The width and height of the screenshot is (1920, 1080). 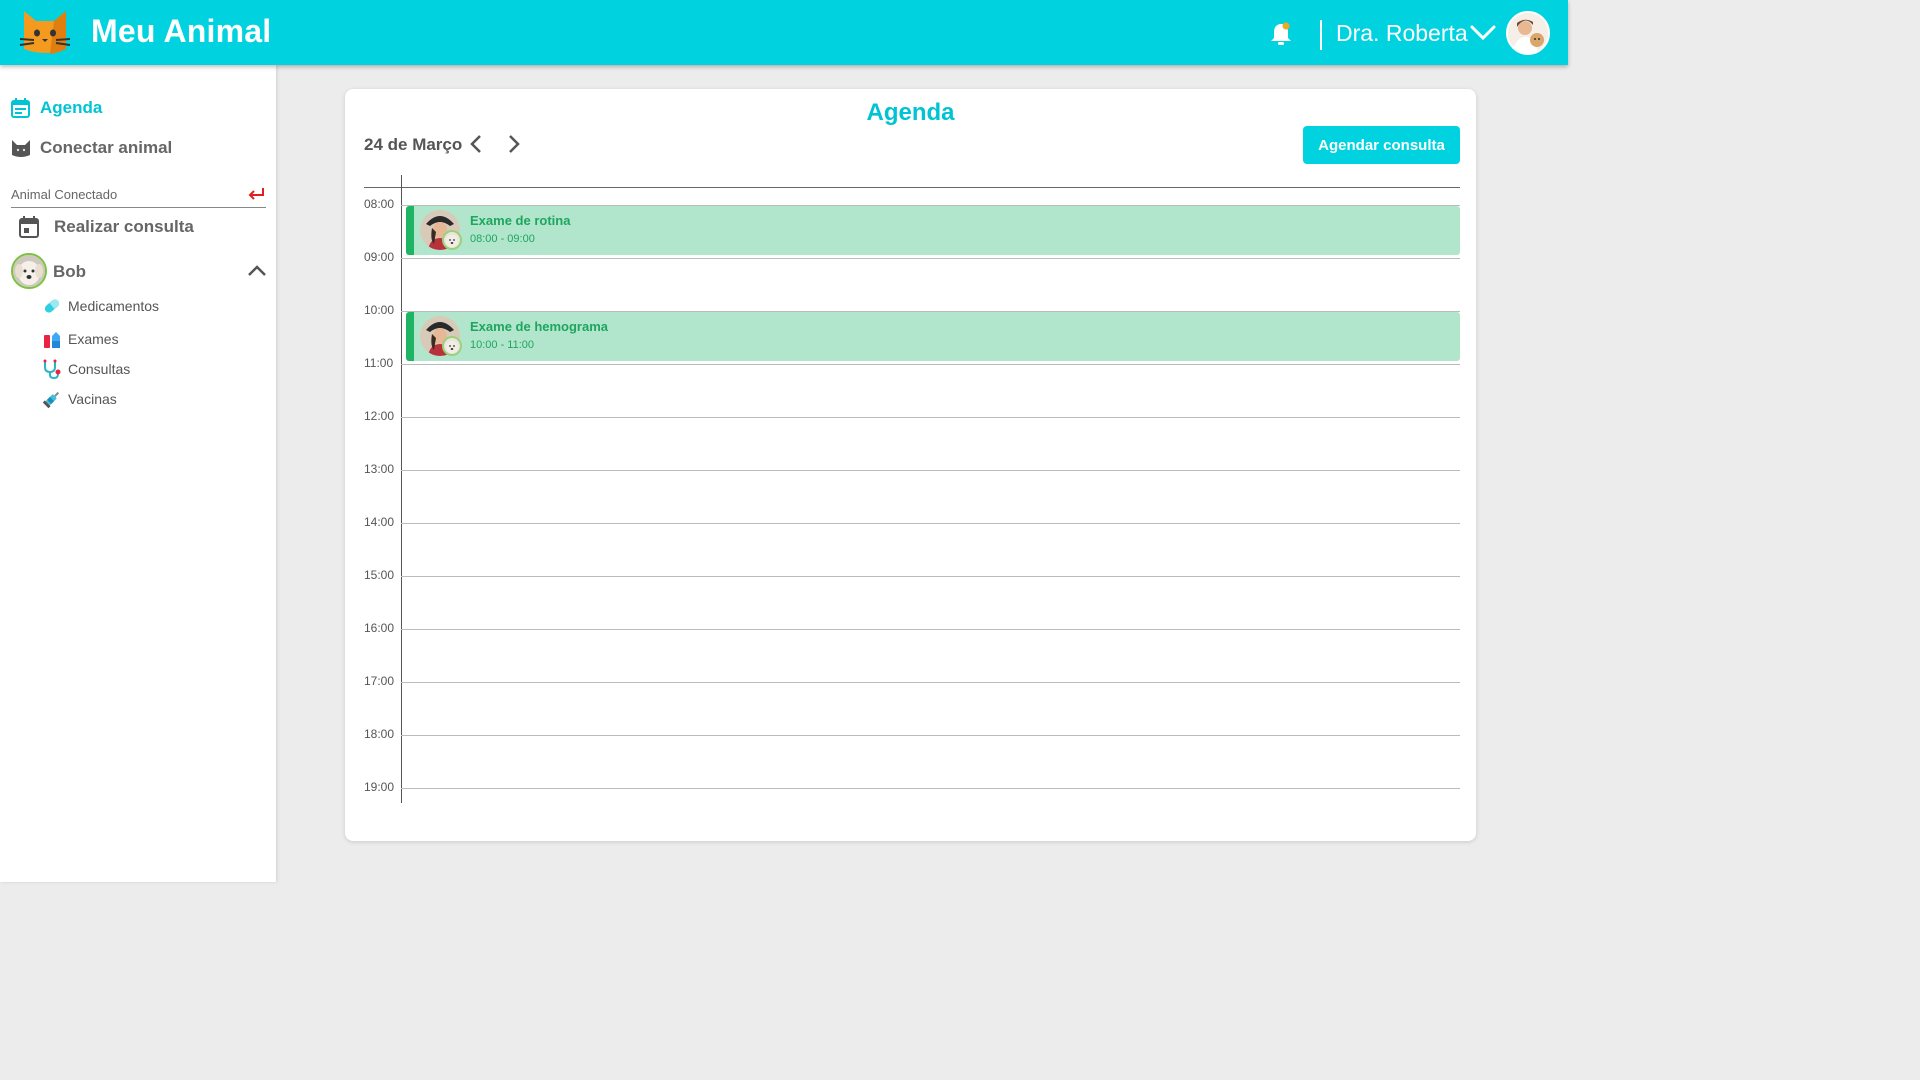 What do you see at coordinates (21, 148) in the screenshot?
I see `cat-icon` at bounding box center [21, 148].